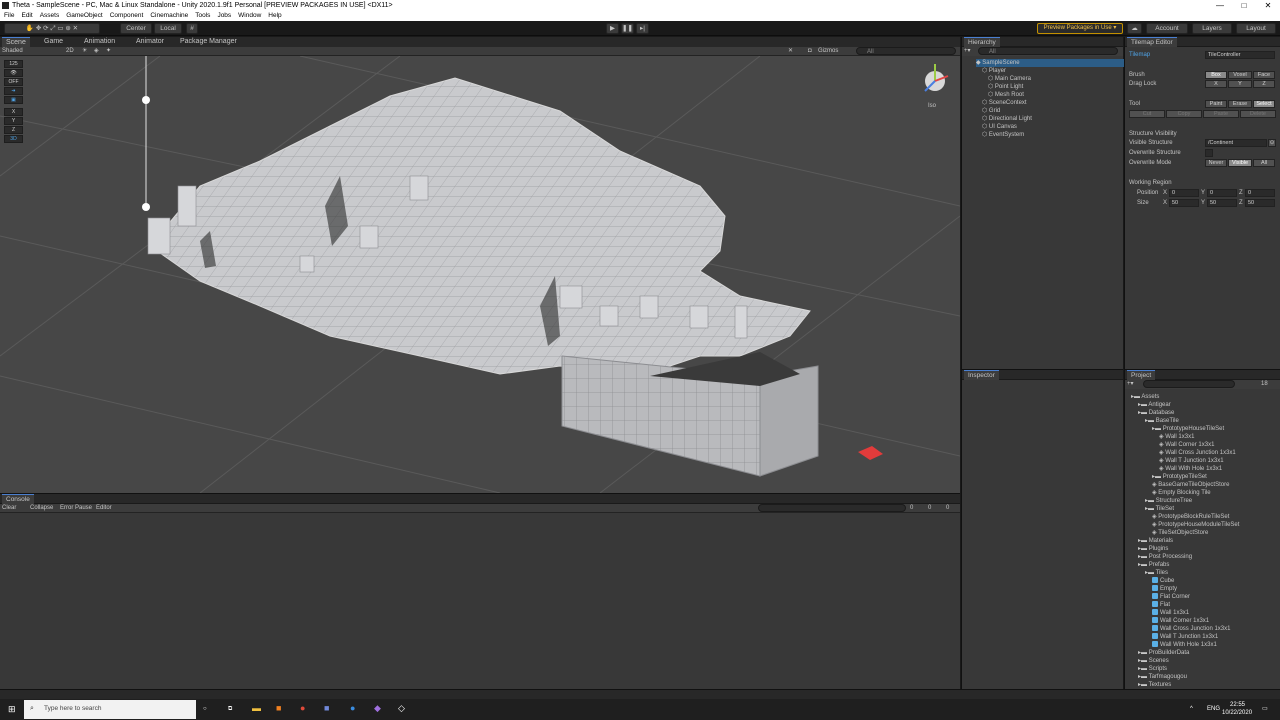 The width and height of the screenshot is (1280, 720). Describe the element at coordinates (1220, 5) in the screenshot. I see `minimize-button: —` at that location.